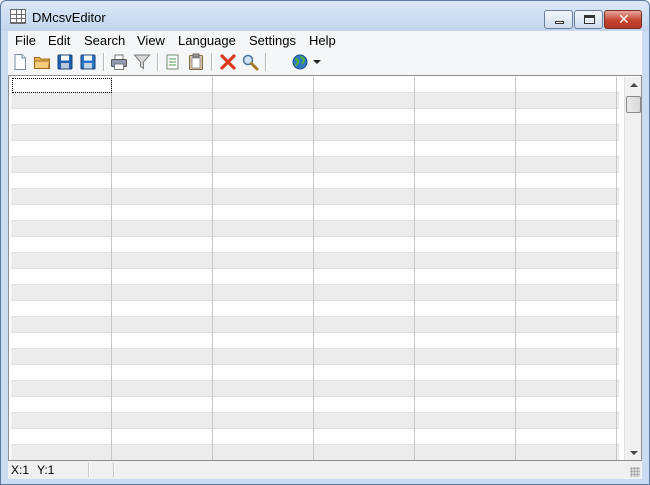  Describe the element at coordinates (207, 40) in the screenshot. I see `menu-language: Language` at that location.